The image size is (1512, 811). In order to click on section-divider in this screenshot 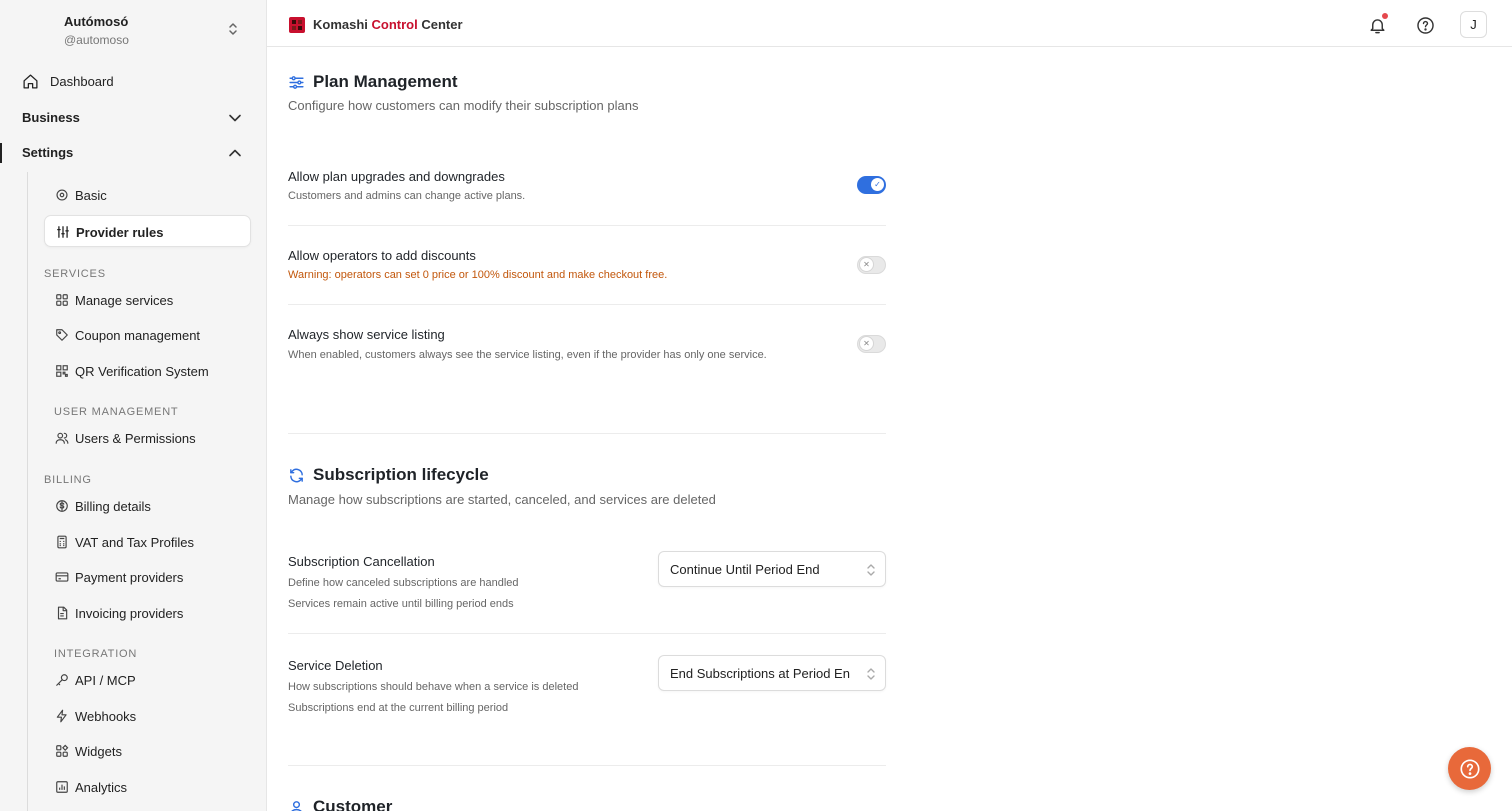, I will do `click(587, 765)`.